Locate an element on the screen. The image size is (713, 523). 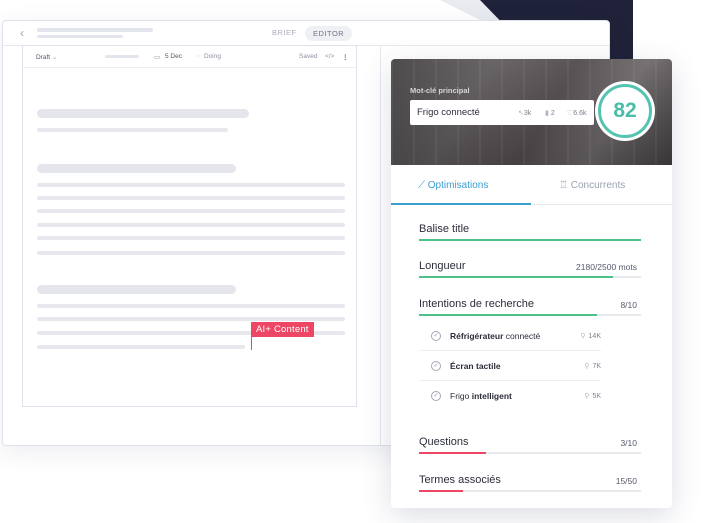
keyword-stat-2: ▮ 2 is located at coordinates (550, 113).